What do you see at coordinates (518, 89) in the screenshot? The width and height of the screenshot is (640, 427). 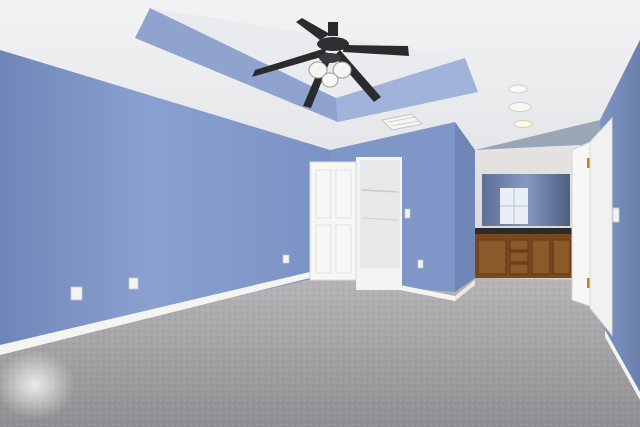 I see `recessed-light-icon` at bounding box center [518, 89].